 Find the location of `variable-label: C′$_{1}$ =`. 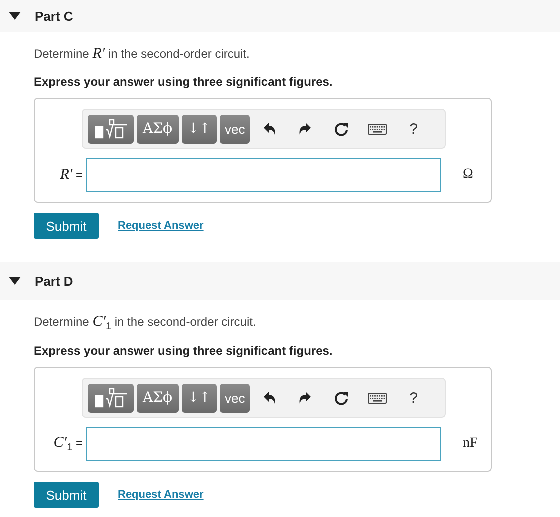

variable-label: C′$_{1}$ = is located at coordinates (67, 444).